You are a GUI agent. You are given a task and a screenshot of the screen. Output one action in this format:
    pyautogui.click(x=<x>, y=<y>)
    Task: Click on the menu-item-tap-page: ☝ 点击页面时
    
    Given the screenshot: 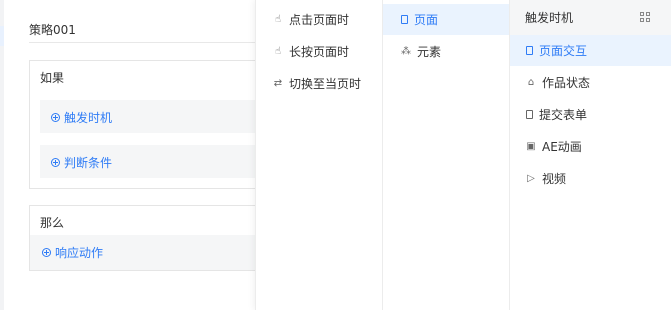 What is the action you would take?
    pyautogui.click(x=319, y=19)
    